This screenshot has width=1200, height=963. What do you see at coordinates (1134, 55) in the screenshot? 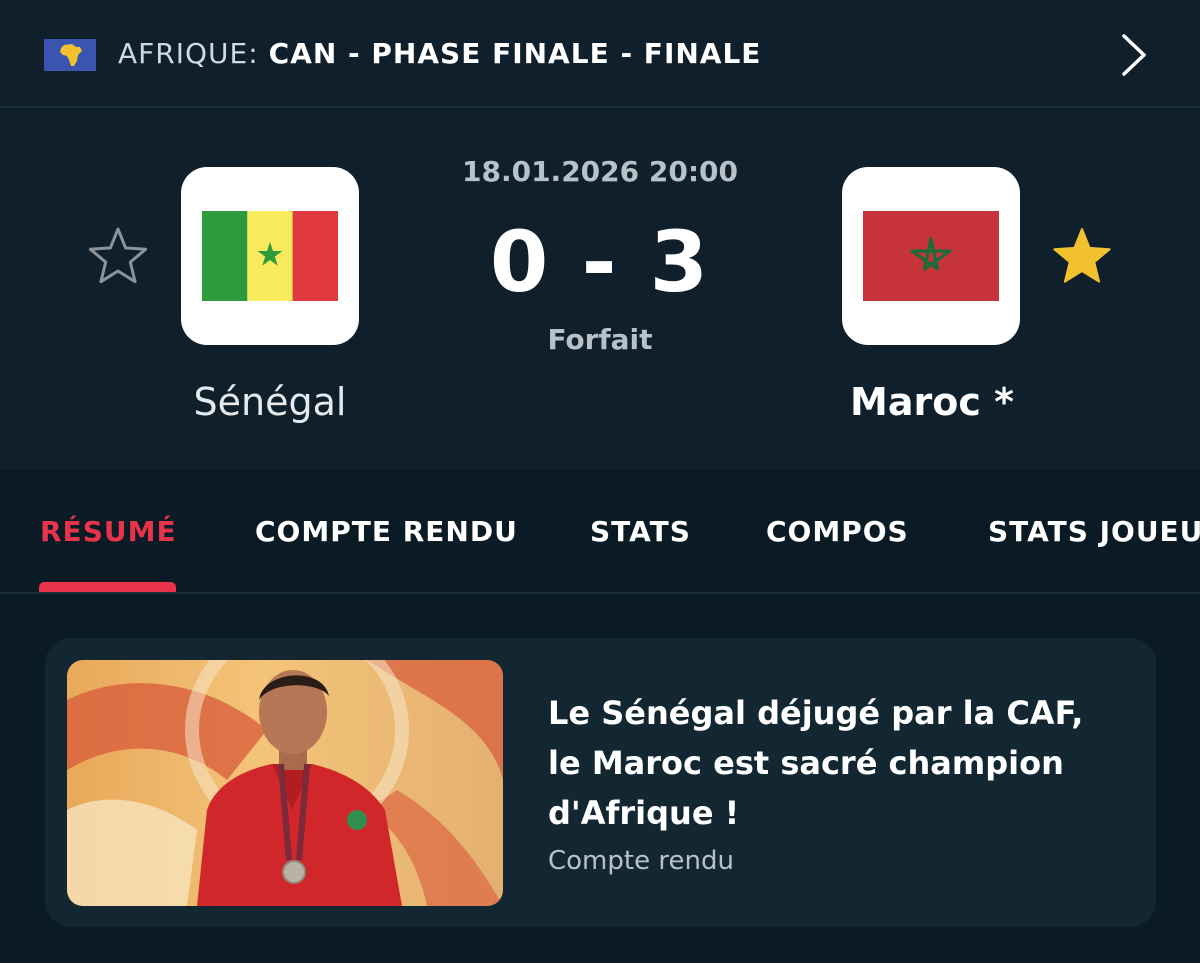
I see `chevron-right-icon` at bounding box center [1134, 55].